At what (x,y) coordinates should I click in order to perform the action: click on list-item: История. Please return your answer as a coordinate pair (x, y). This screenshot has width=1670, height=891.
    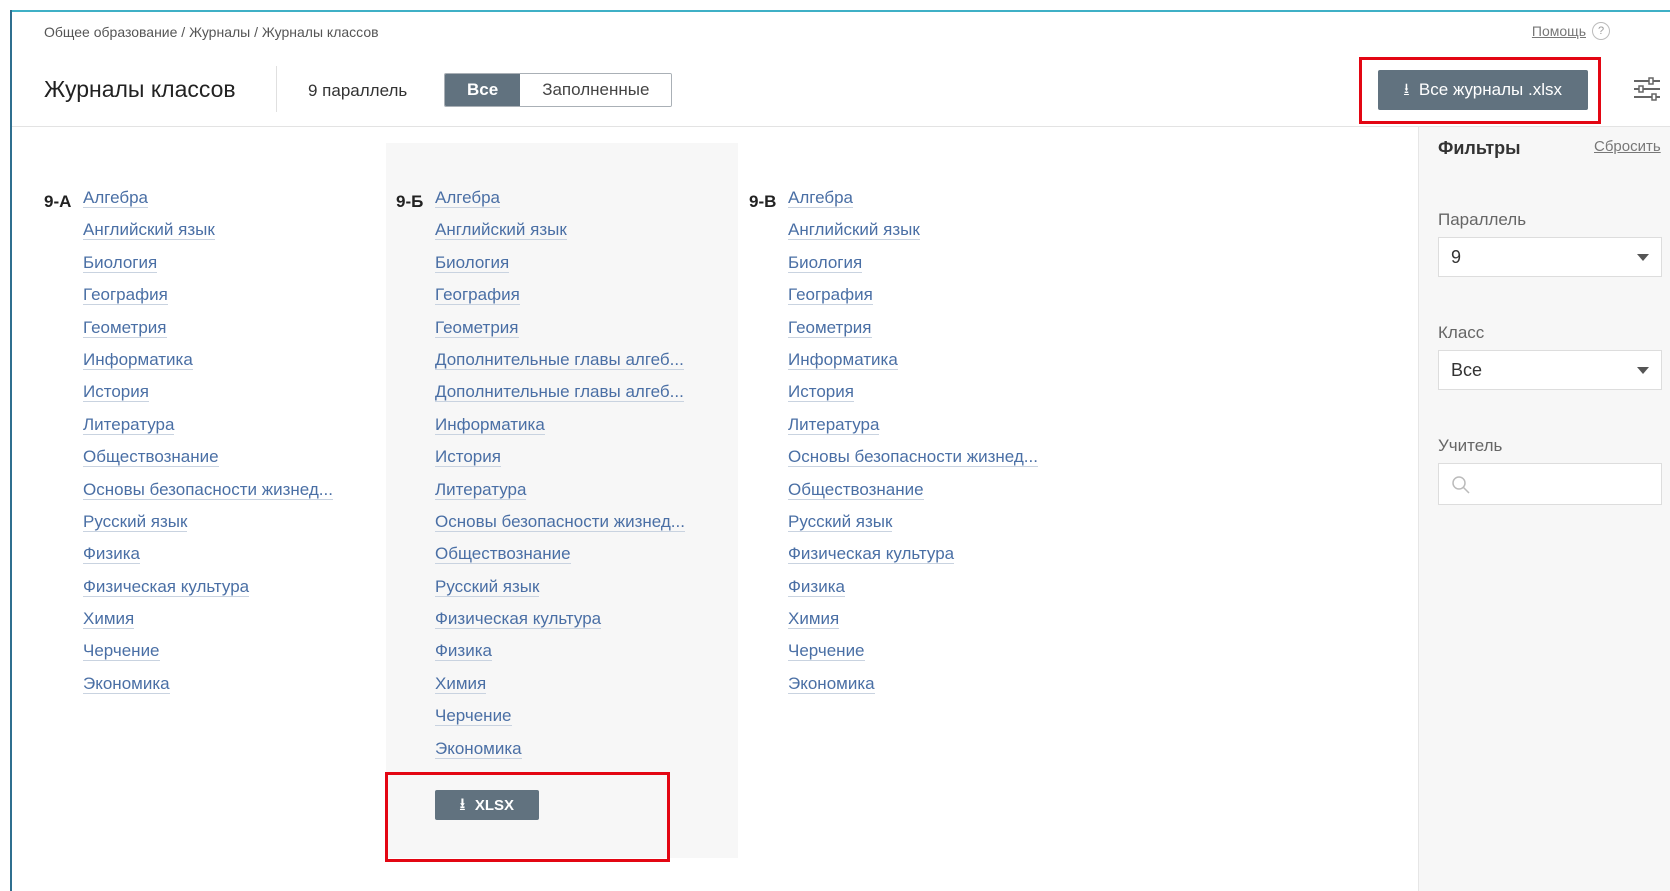
    Looking at the image, I should click on (208, 398).